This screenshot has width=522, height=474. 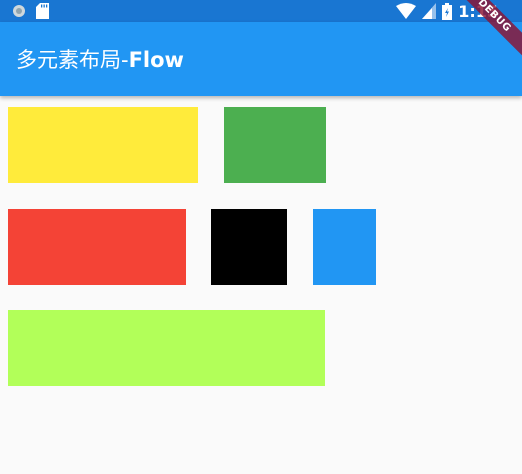 What do you see at coordinates (447, 11) in the screenshot?
I see `battery-icon` at bounding box center [447, 11].